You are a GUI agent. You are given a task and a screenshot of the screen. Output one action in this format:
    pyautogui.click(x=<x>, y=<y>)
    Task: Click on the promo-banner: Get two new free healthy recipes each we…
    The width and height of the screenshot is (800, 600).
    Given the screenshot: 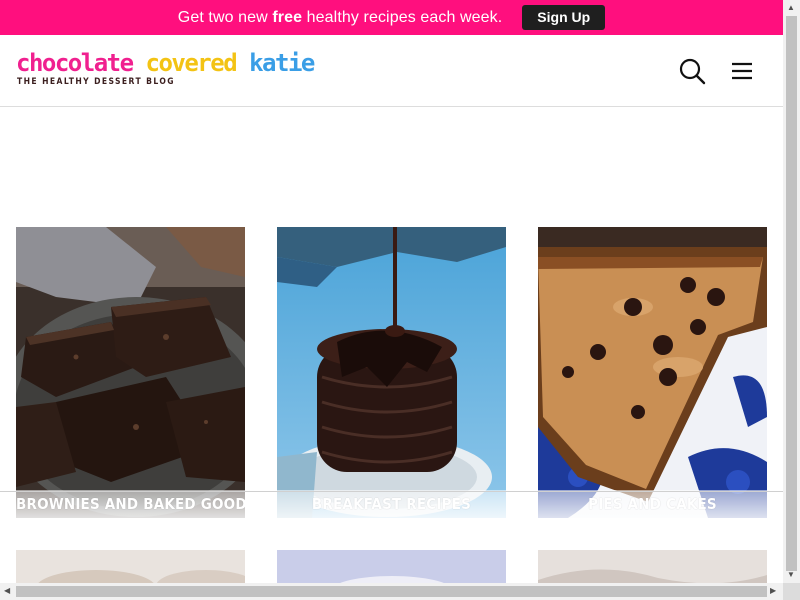 What is the action you would take?
    pyautogui.click(x=391, y=17)
    